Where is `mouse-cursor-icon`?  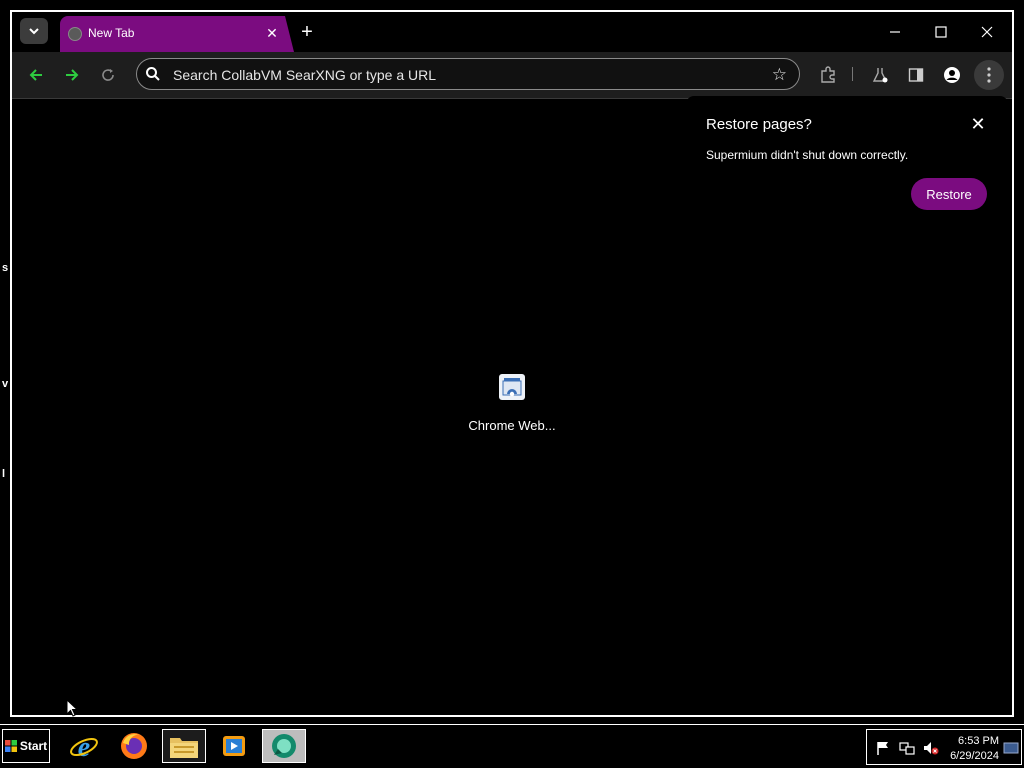 mouse-cursor-icon is located at coordinates (72, 708).